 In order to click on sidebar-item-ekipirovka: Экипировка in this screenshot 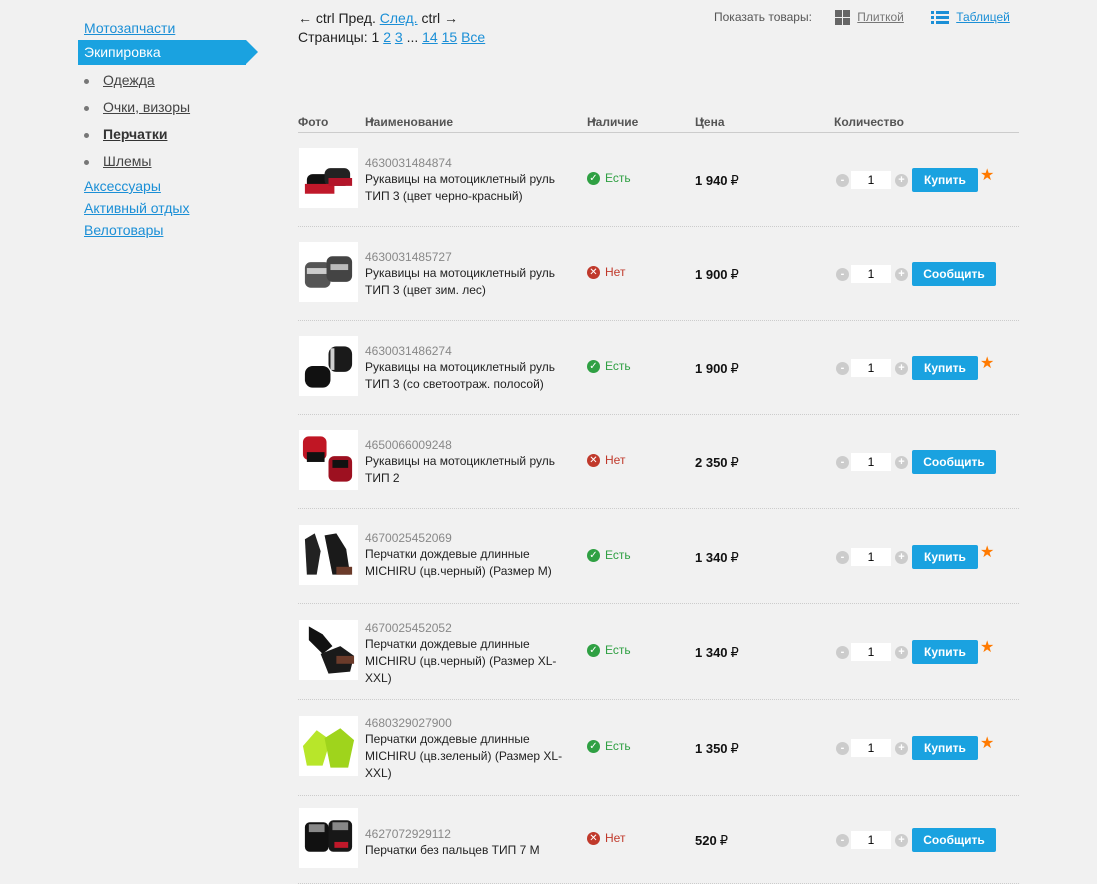, I will do `click(168, 52)`.